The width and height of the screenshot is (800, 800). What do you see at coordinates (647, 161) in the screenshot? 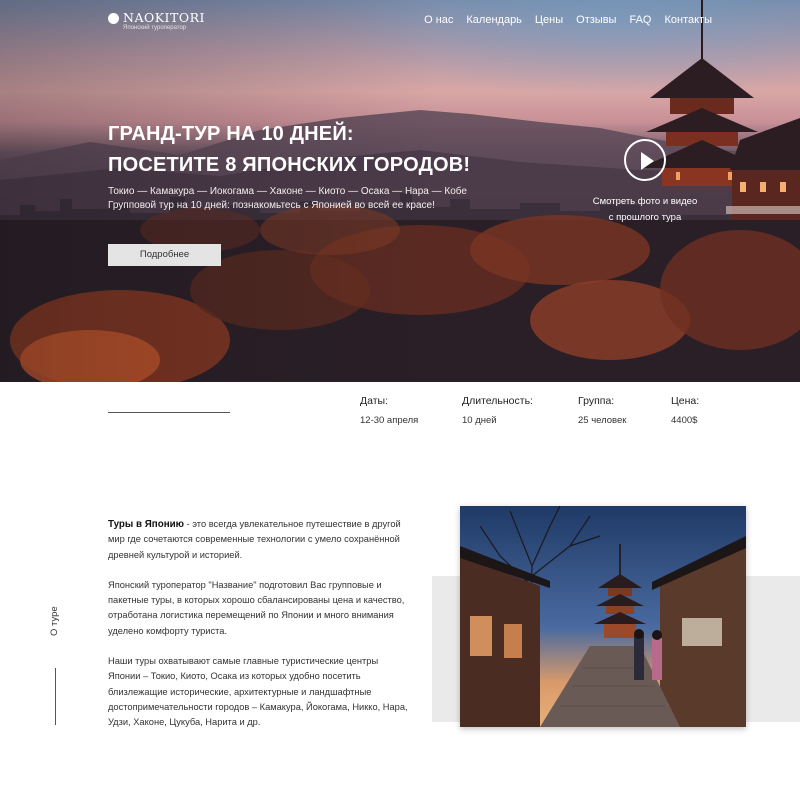
I see `play-icon` at bounding box center [647, 161].